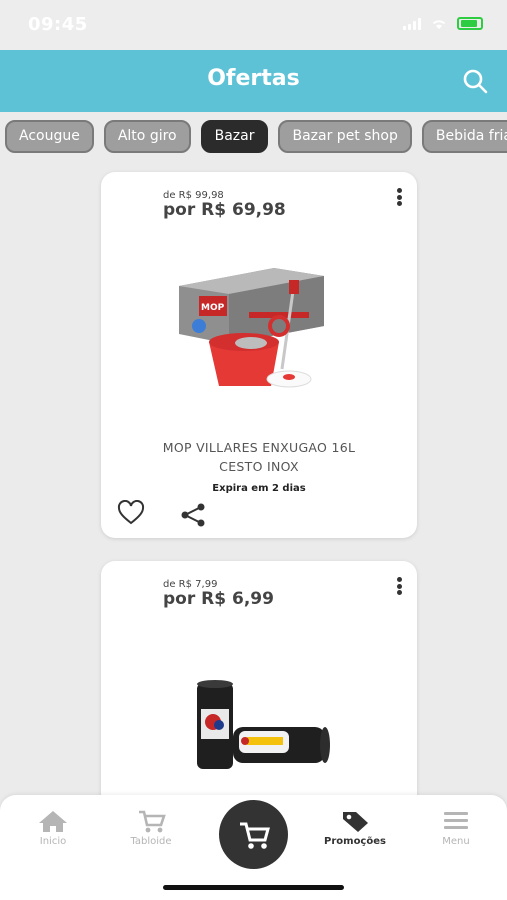 Image resolution: width=507 pixels, height=900 pixels. I want to click on share-icon, so click(193, 515).